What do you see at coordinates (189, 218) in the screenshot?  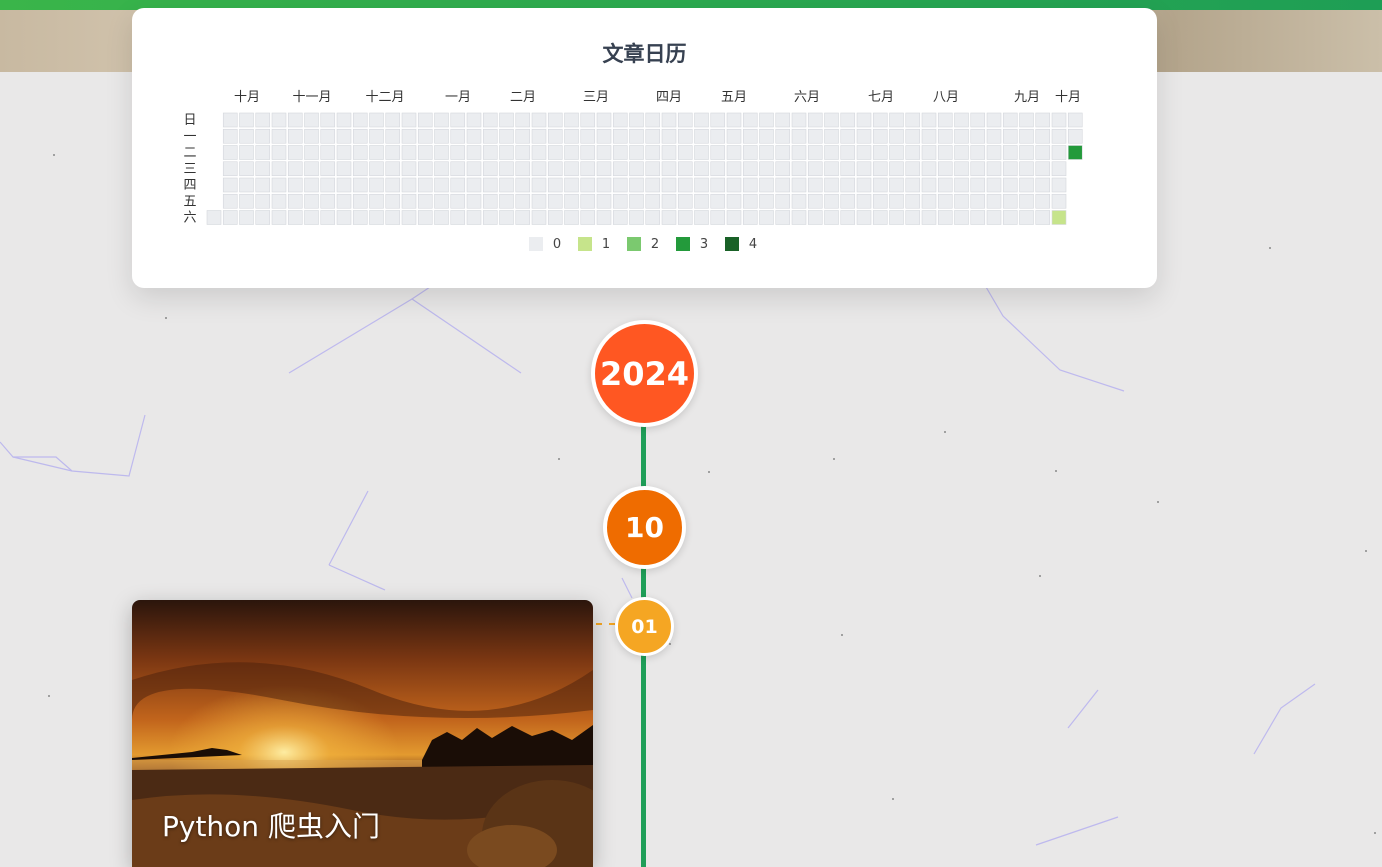 I see `weekday-label: 六` at bounding box center [189, 218].